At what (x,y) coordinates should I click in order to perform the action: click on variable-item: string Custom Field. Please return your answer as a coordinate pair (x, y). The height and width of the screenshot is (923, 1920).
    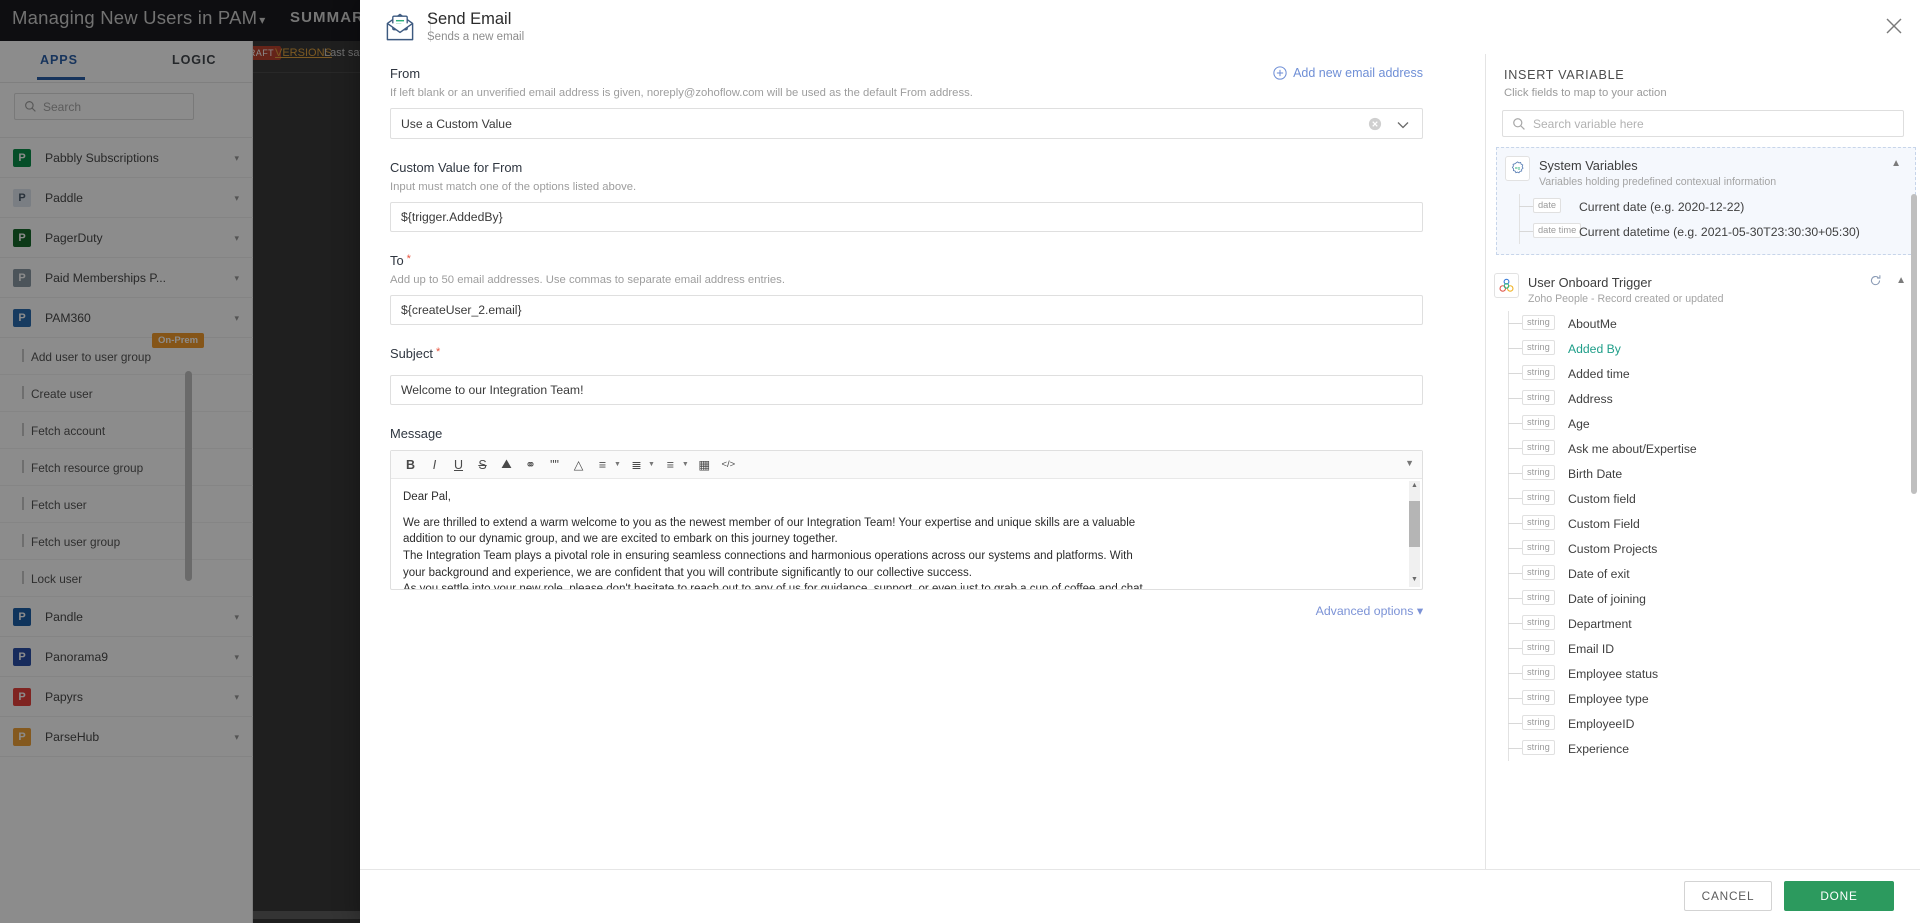
    Looking at the image, I should click on (1703, 523).